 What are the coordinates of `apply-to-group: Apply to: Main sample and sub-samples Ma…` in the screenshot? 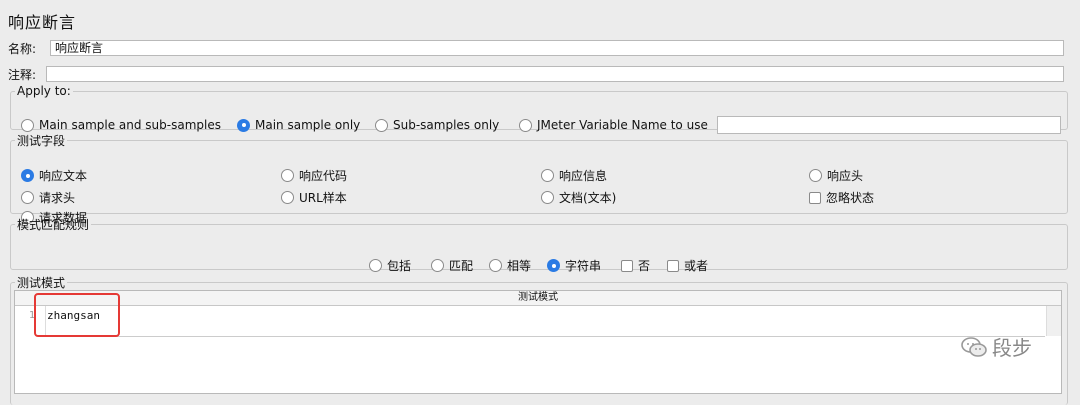 It's located at (539, 109).